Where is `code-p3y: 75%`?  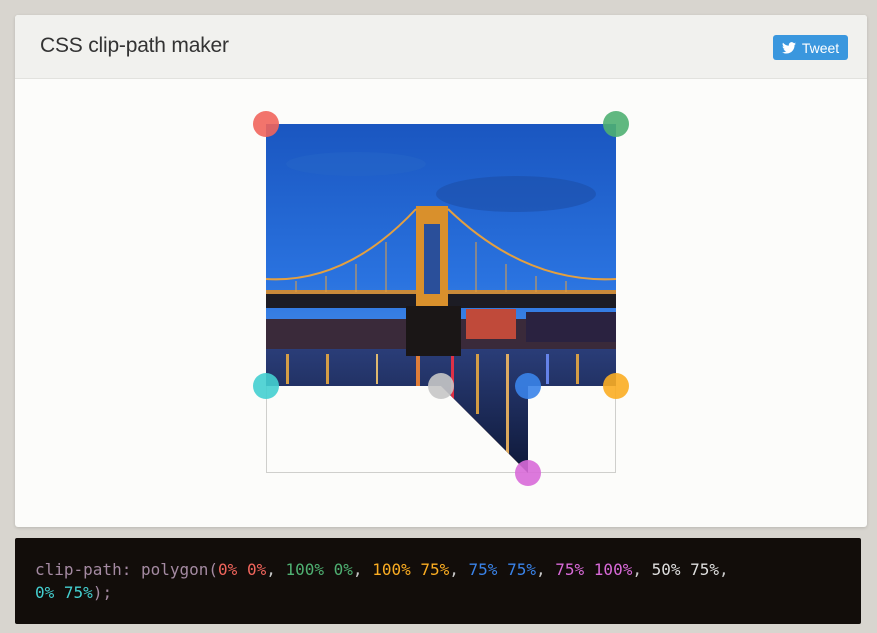
code-p3y: 75% is located at coordinates (435, 569).